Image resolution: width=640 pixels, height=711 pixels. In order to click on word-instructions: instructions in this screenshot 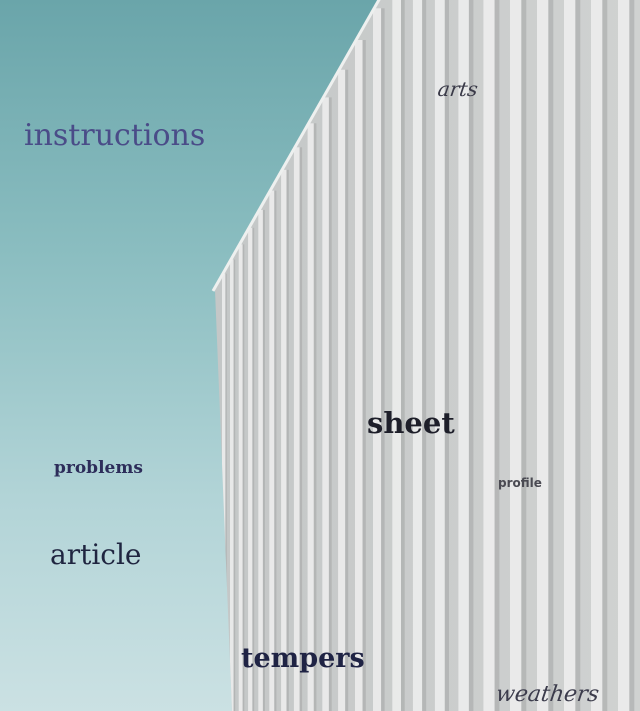, I will do `click(115, 135)`.